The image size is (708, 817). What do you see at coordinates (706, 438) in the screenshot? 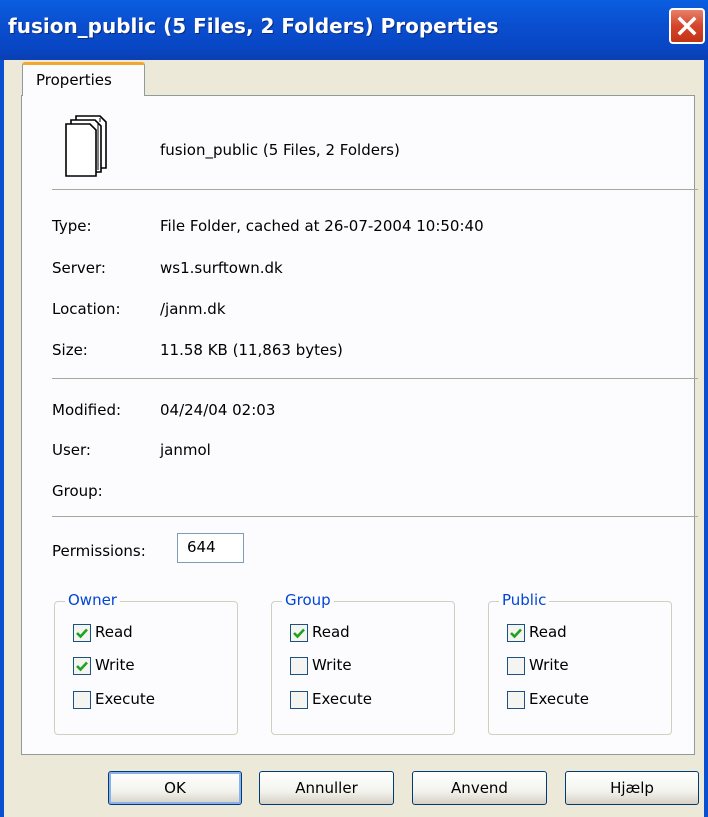
I see `window-frame-right` at bounding box center [706, 438].